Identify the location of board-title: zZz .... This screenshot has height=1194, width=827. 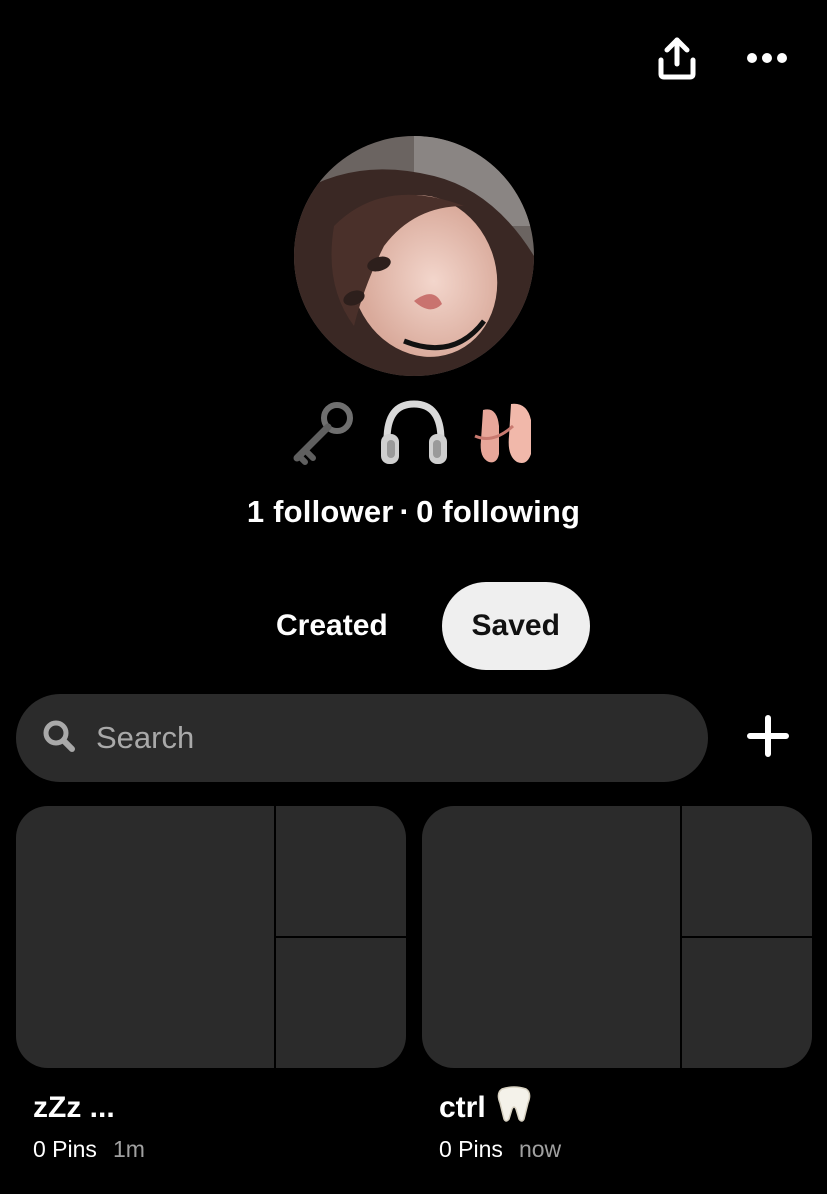
(219, 1108).